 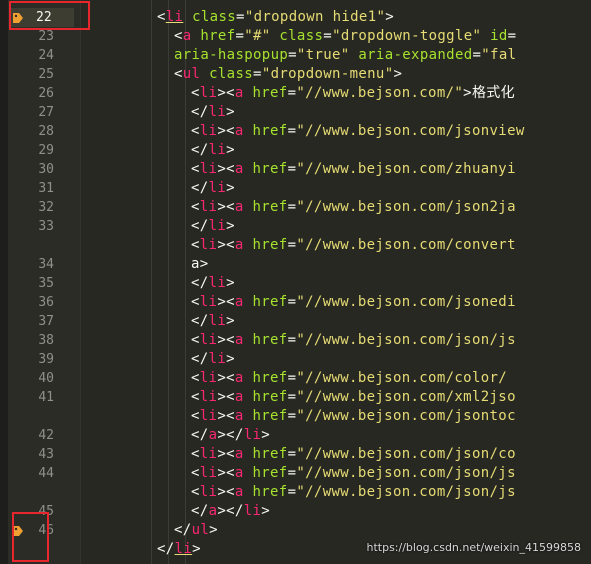 I want to click on line-number-37: 37, so click(x=46, y=321).